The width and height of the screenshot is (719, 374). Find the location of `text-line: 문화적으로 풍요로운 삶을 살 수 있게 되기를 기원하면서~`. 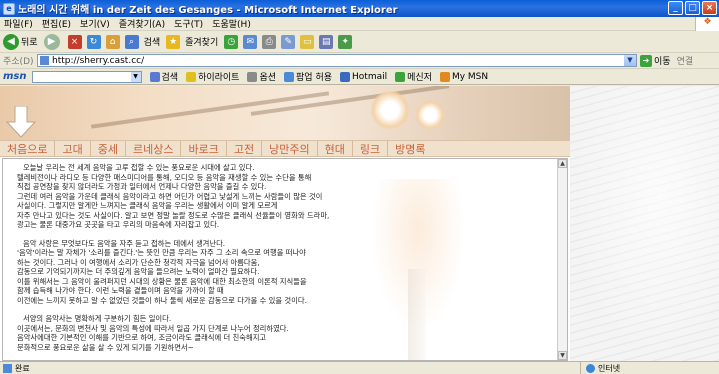

text-line: 문화적으로 풍요로운 삶을 살 수 있게 되기를 기원하면서~ is located at coordinates (105, 347).